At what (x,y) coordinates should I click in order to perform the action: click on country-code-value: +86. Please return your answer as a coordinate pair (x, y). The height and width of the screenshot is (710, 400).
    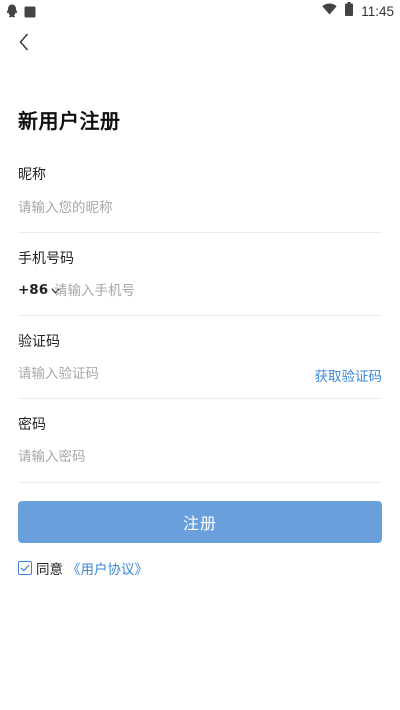
    Looking at the image, I should click on (33, 290).